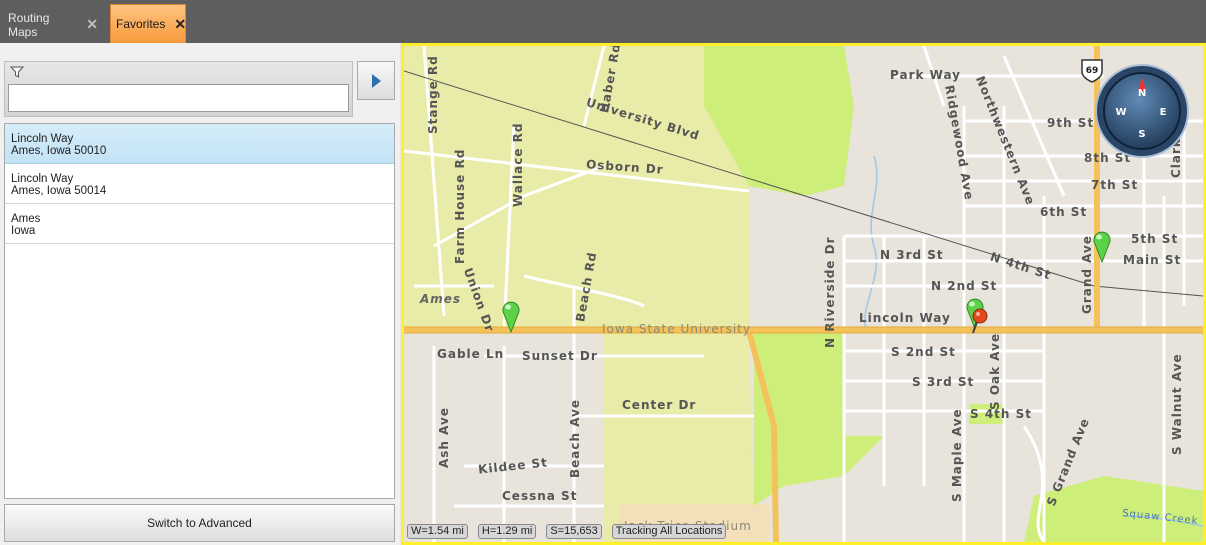  I want to click on street-label: S Walnut Ave, so click(1177, 404).